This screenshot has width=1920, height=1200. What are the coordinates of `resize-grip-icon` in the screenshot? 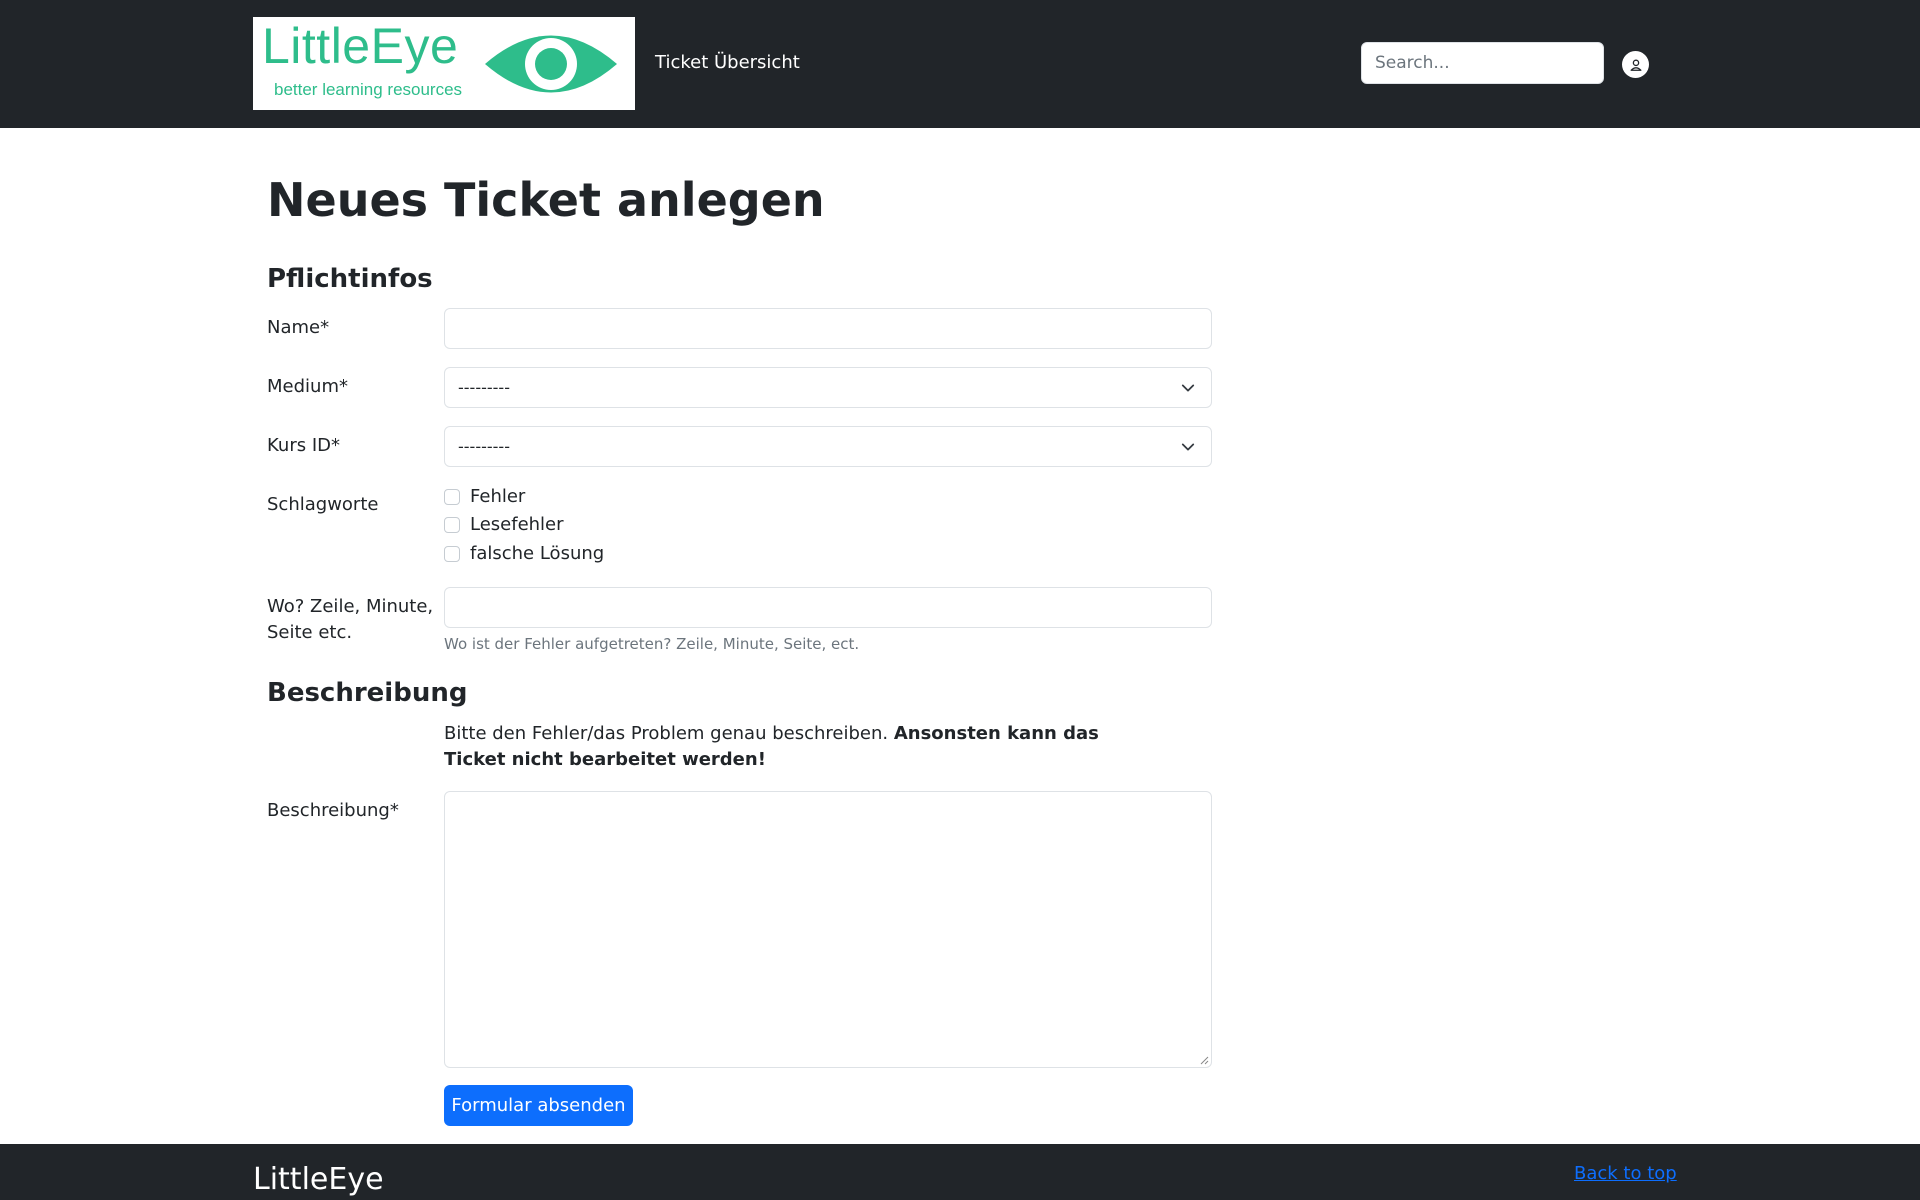 It's located at (1204, 1060).